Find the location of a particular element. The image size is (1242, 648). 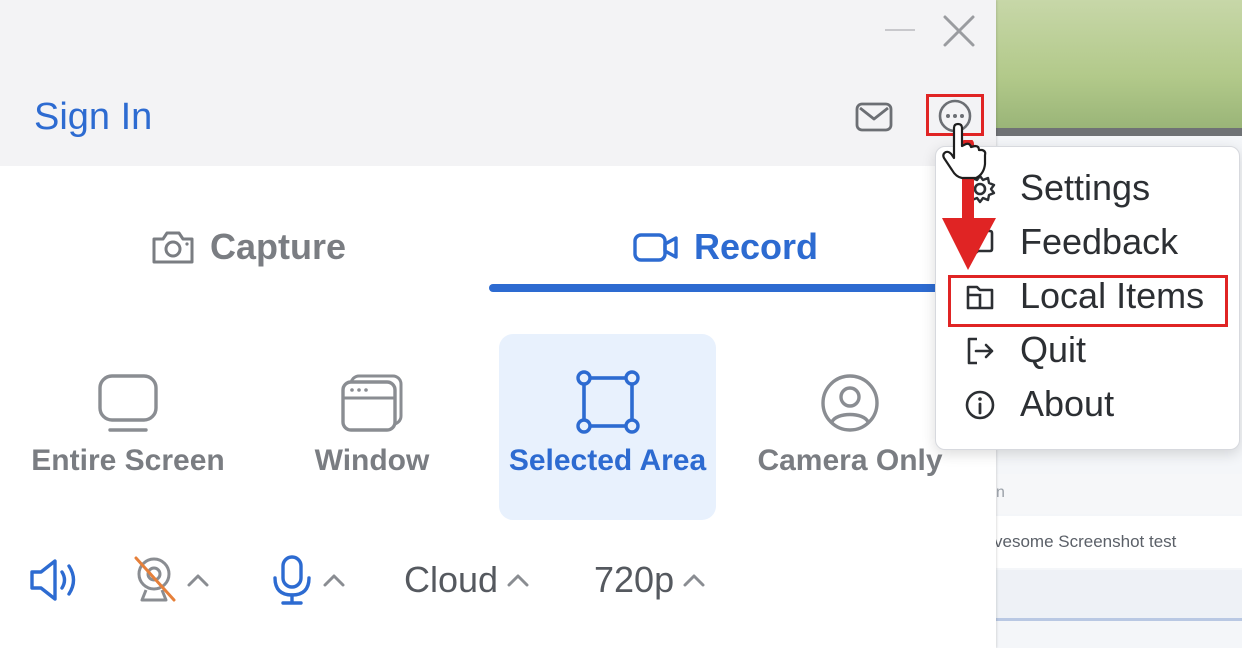

storage-selector: Cloud is located at coordinates (467, 580).